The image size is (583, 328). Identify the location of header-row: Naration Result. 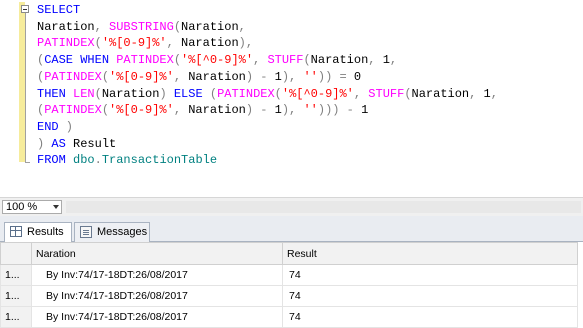
(289, 253).